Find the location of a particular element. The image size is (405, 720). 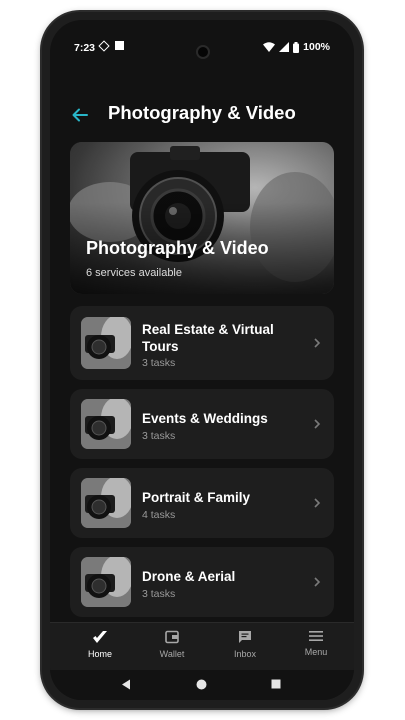

list-item-events-weddings: Events & Weddings 3 tasks is located at coordinates (202, 424).